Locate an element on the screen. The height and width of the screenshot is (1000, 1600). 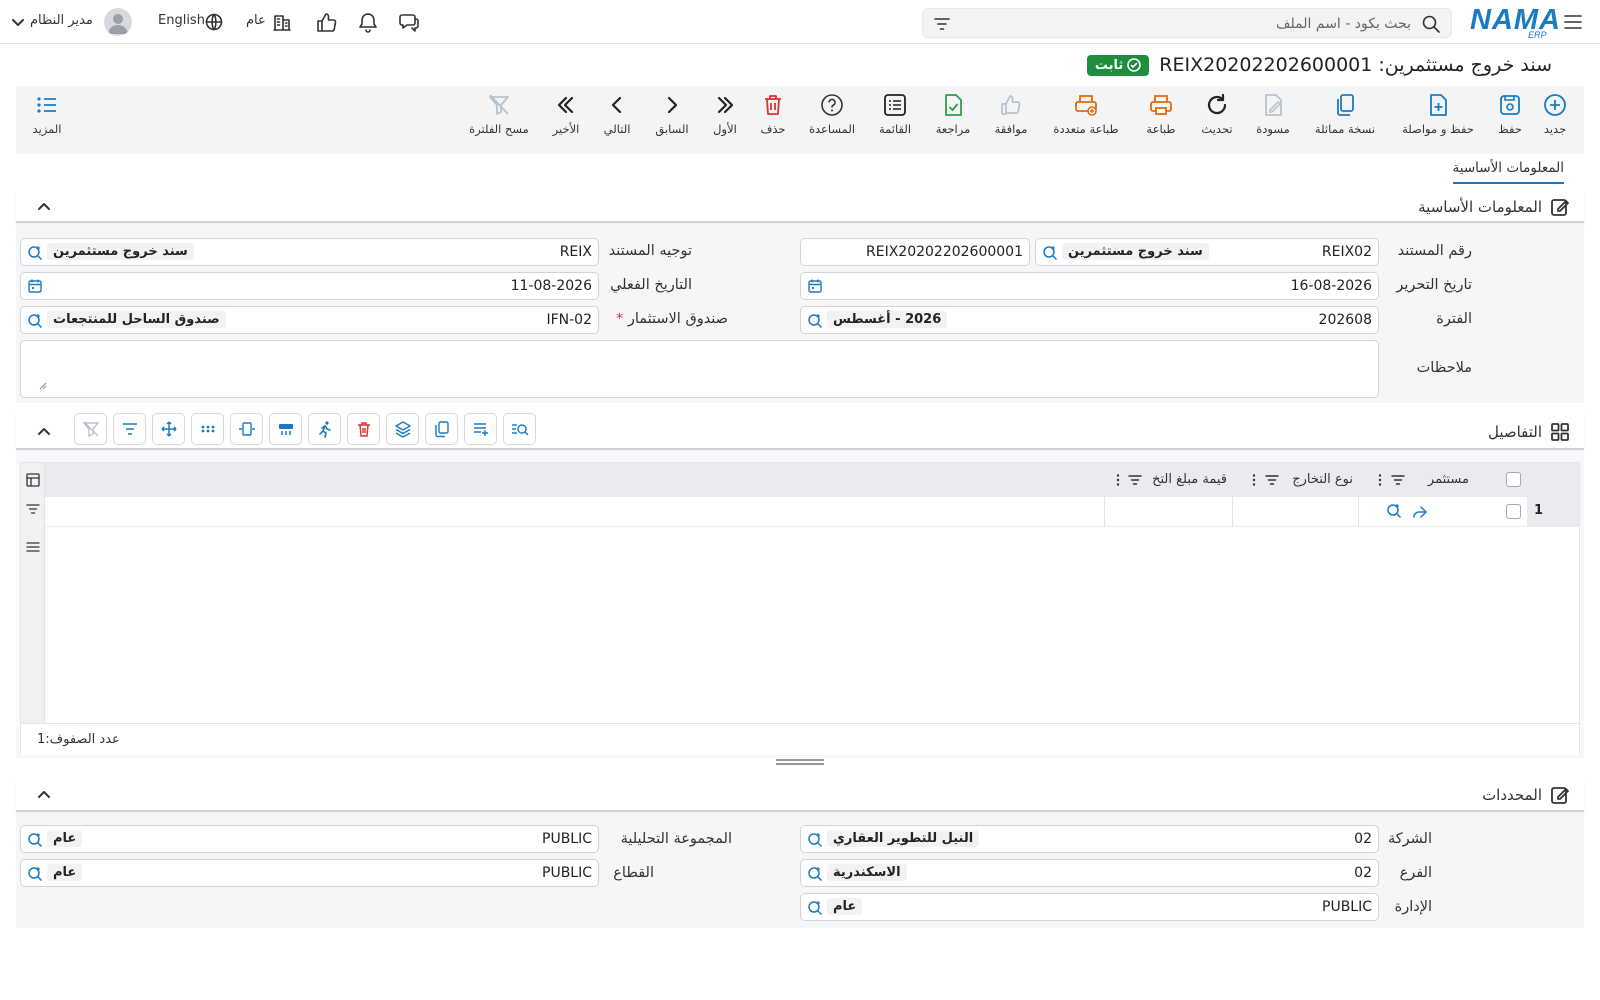
filter-tool-button is located at coordinates (129, 429).